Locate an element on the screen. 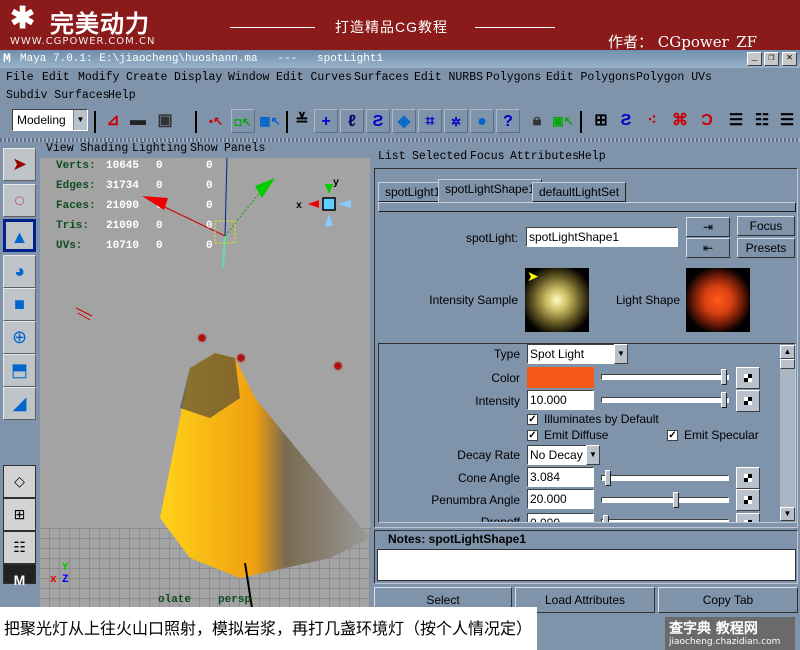  menu-display: Display is located at coordinates (198, 77).